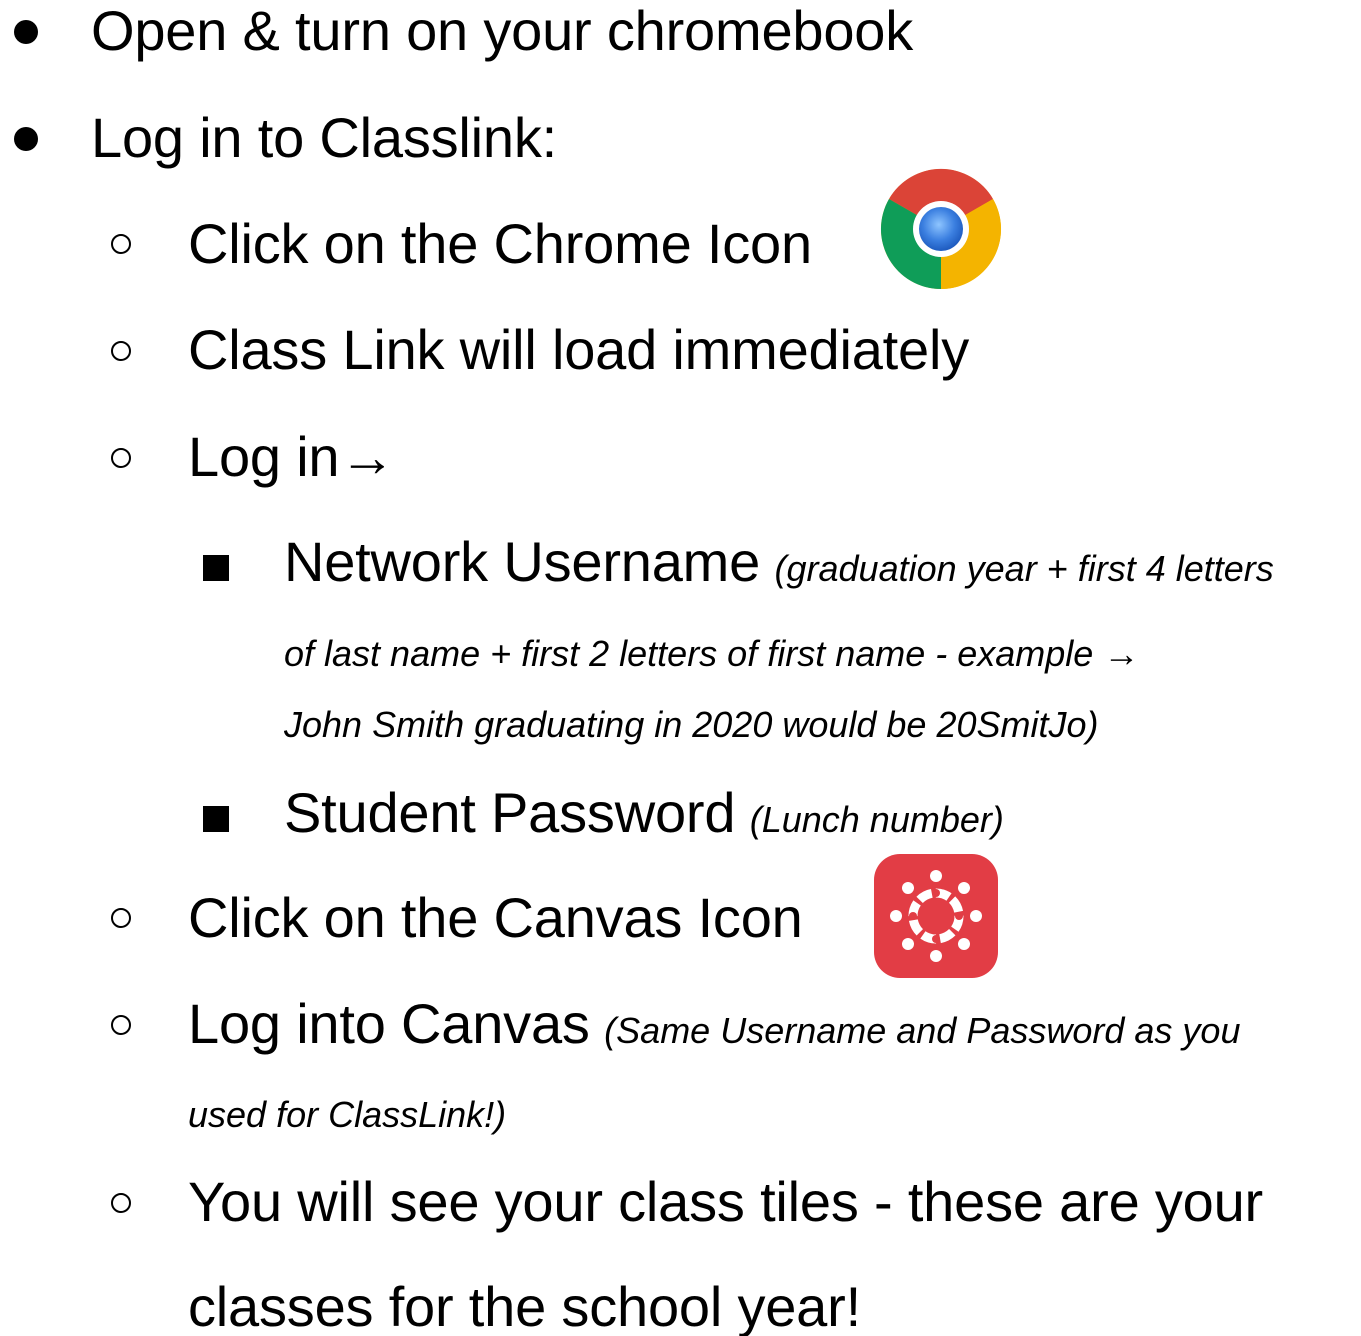 Image resolution: width=1361 pixels, height=1336 pixels. Describe the element at coordinates (324, 137) in the screenshot. I see `step-log-in-classlink: Log in to Classlink:` at that location.